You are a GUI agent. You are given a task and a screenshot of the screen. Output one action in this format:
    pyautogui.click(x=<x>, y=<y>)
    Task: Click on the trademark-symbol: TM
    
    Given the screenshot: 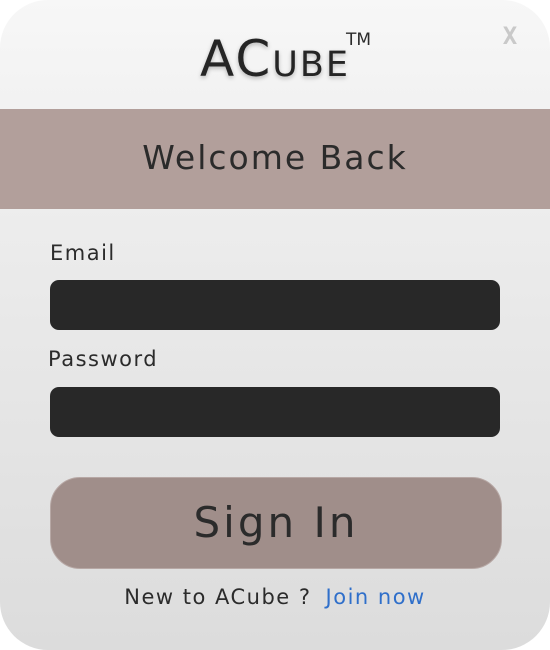 What is the action you would take?
    pyautogui.click(x=359, y=40)
    